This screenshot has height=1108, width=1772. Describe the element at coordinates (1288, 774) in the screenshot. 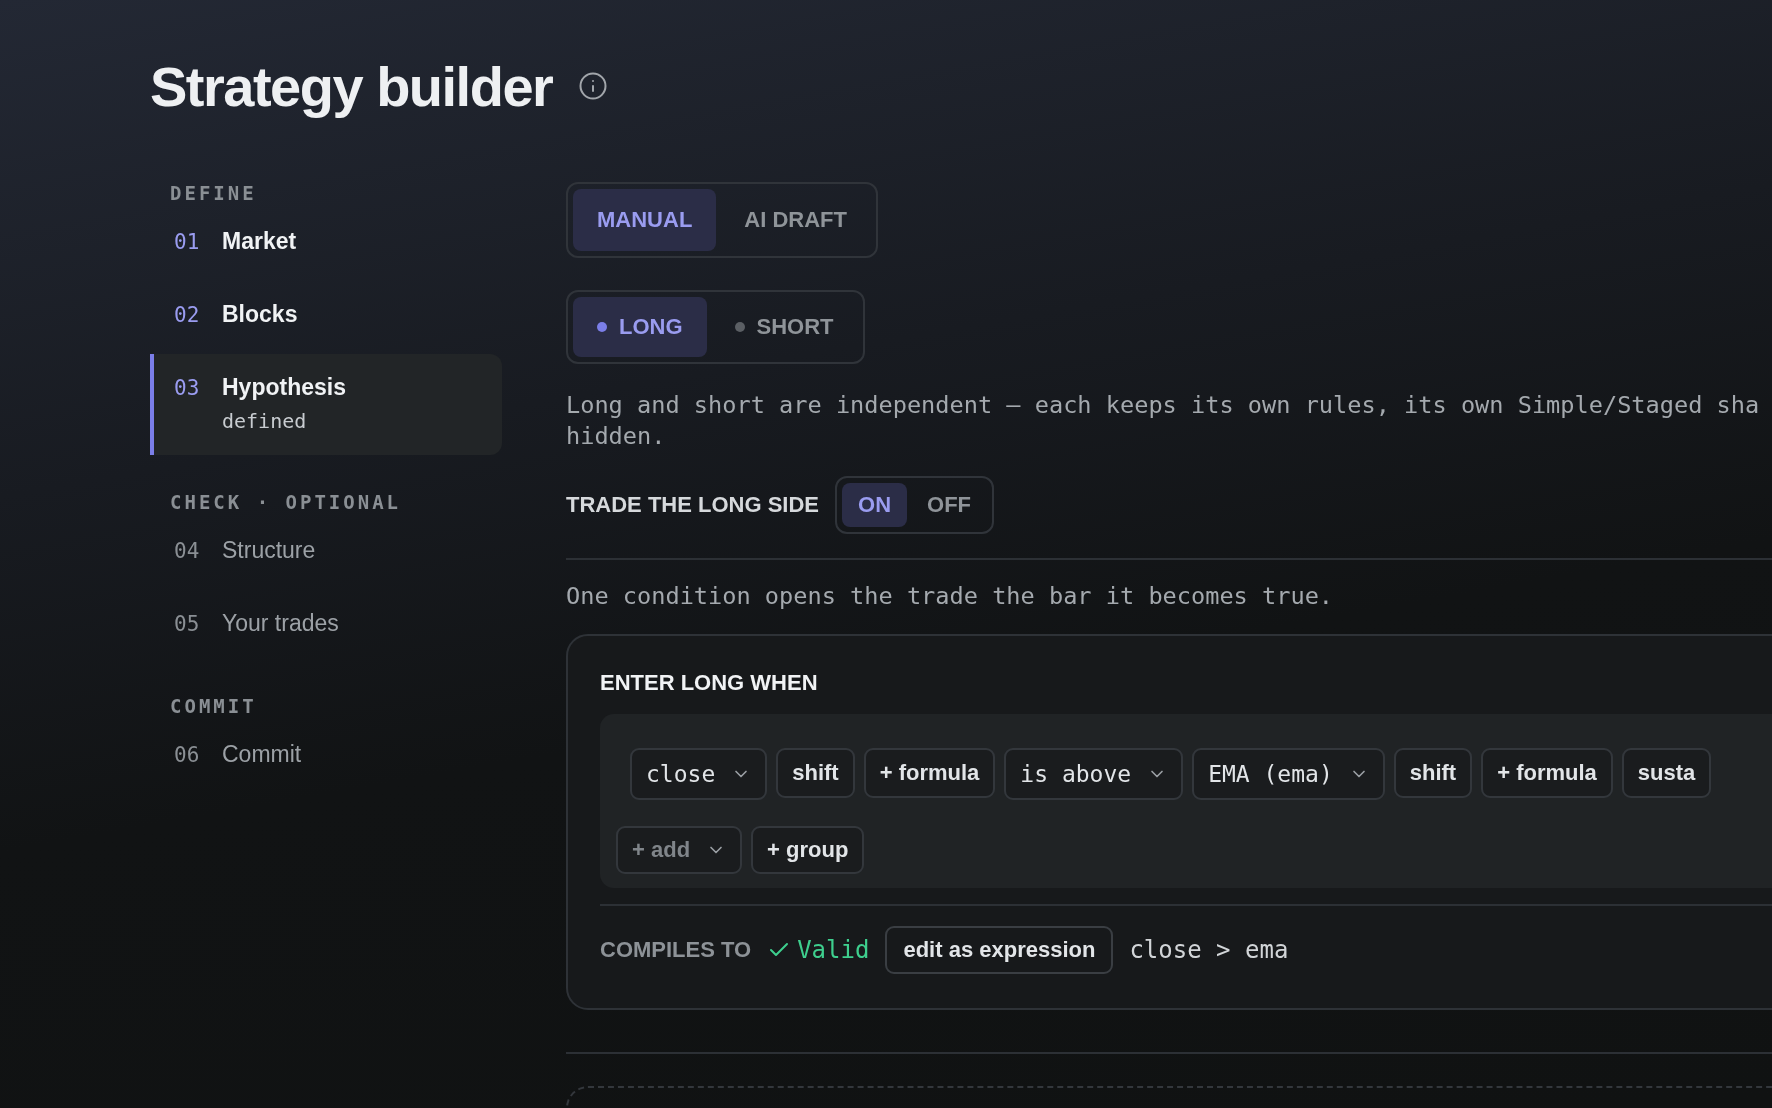

I see `dropdown: EMA (ema)` at that location.